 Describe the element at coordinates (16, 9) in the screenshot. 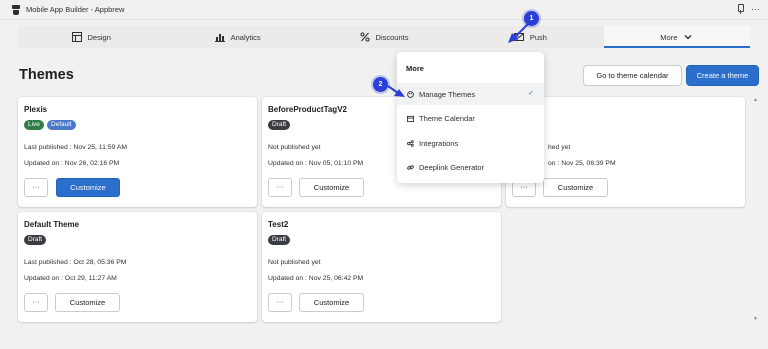

I see `app-logo-icon` at that location.